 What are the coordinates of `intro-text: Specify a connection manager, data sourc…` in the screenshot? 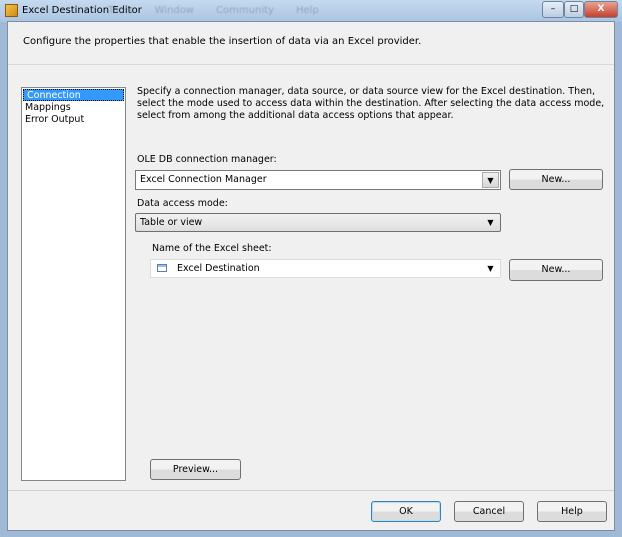 It's located at (371, 103).